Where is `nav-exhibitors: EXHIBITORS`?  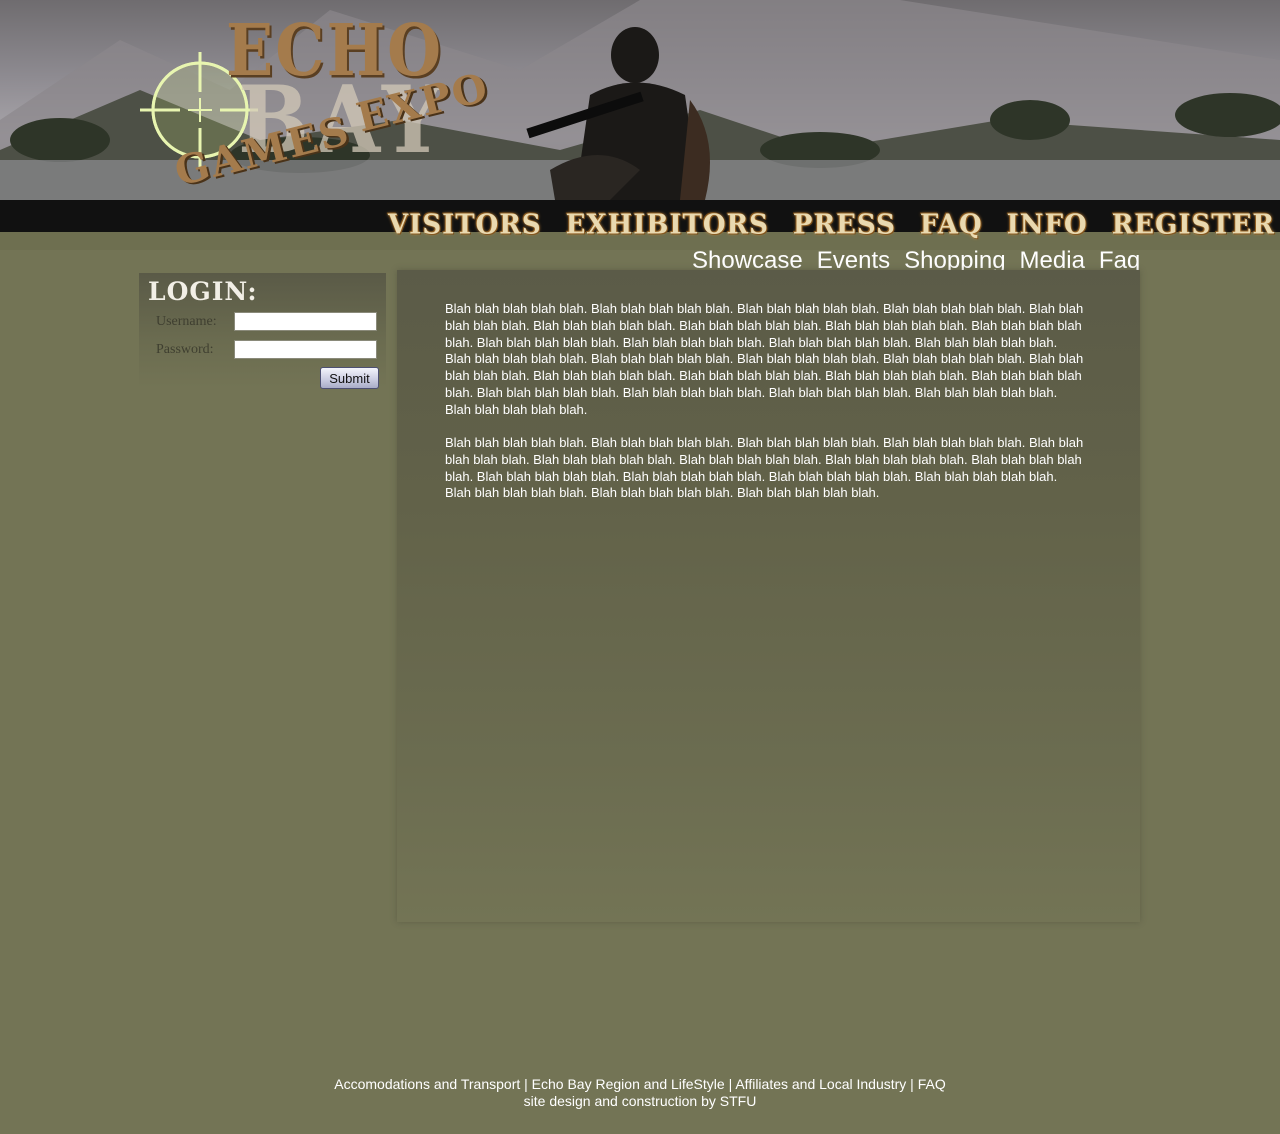
nav-exhibitors: EXHIBITORS is located at coordinates (667, 225).